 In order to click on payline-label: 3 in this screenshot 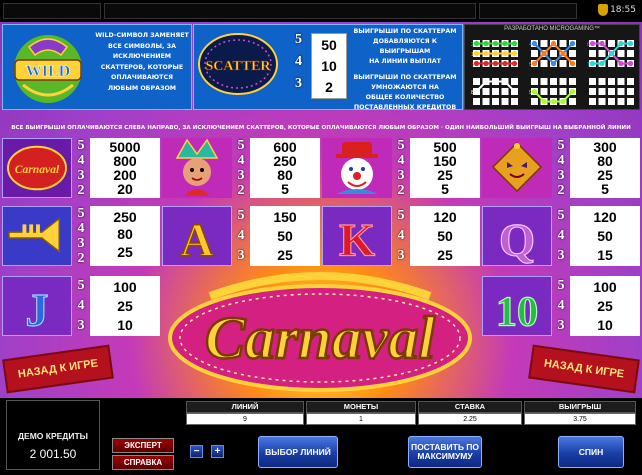, I will do `click(472, 65)`.